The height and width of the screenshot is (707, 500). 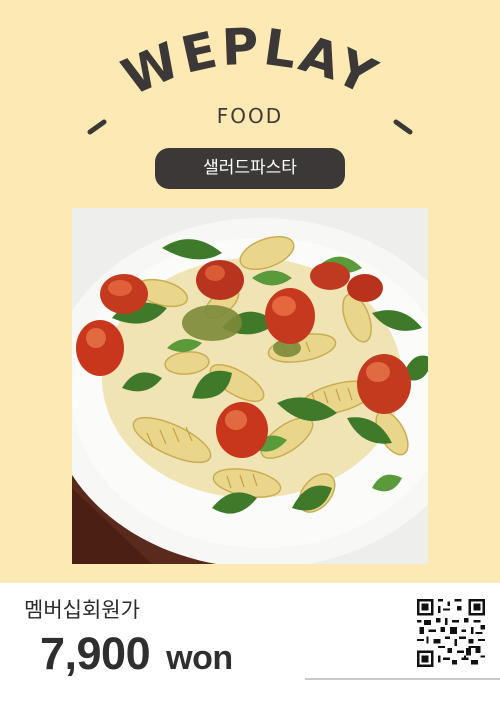 What do you see at coordinates (402, 679) in the screenshot?
I see `divider` at bounding box center [402, 679].